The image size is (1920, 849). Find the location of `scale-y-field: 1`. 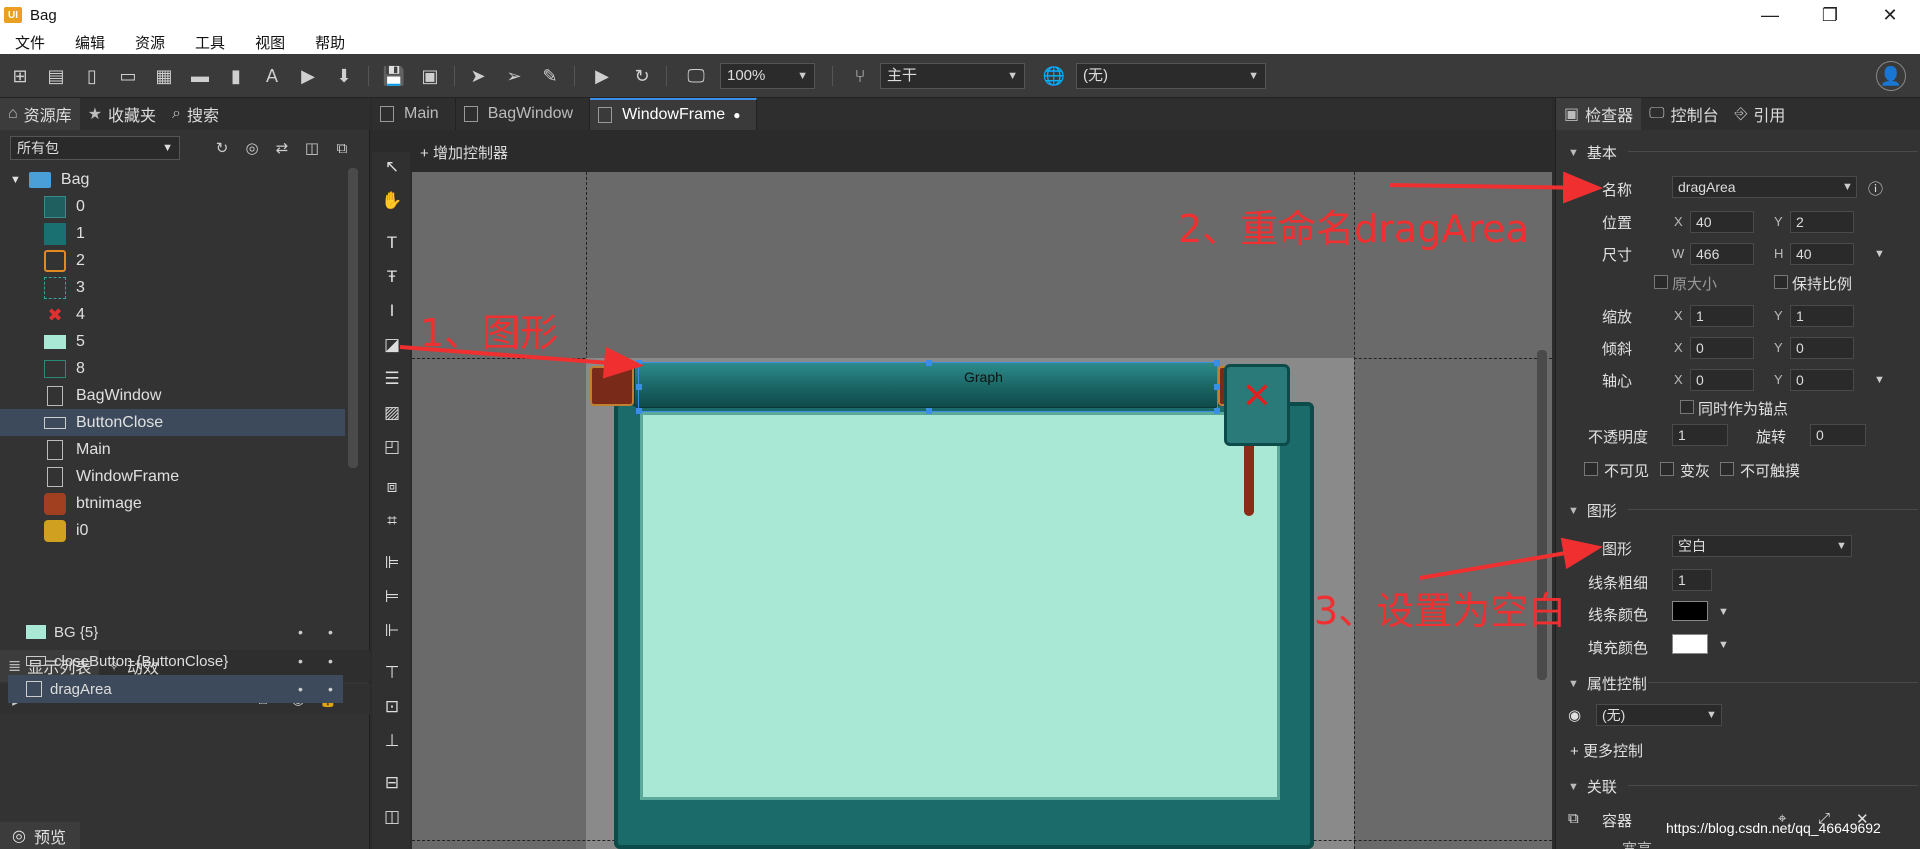

scale-y-field: 1 is located at coordinates (1822, 316).